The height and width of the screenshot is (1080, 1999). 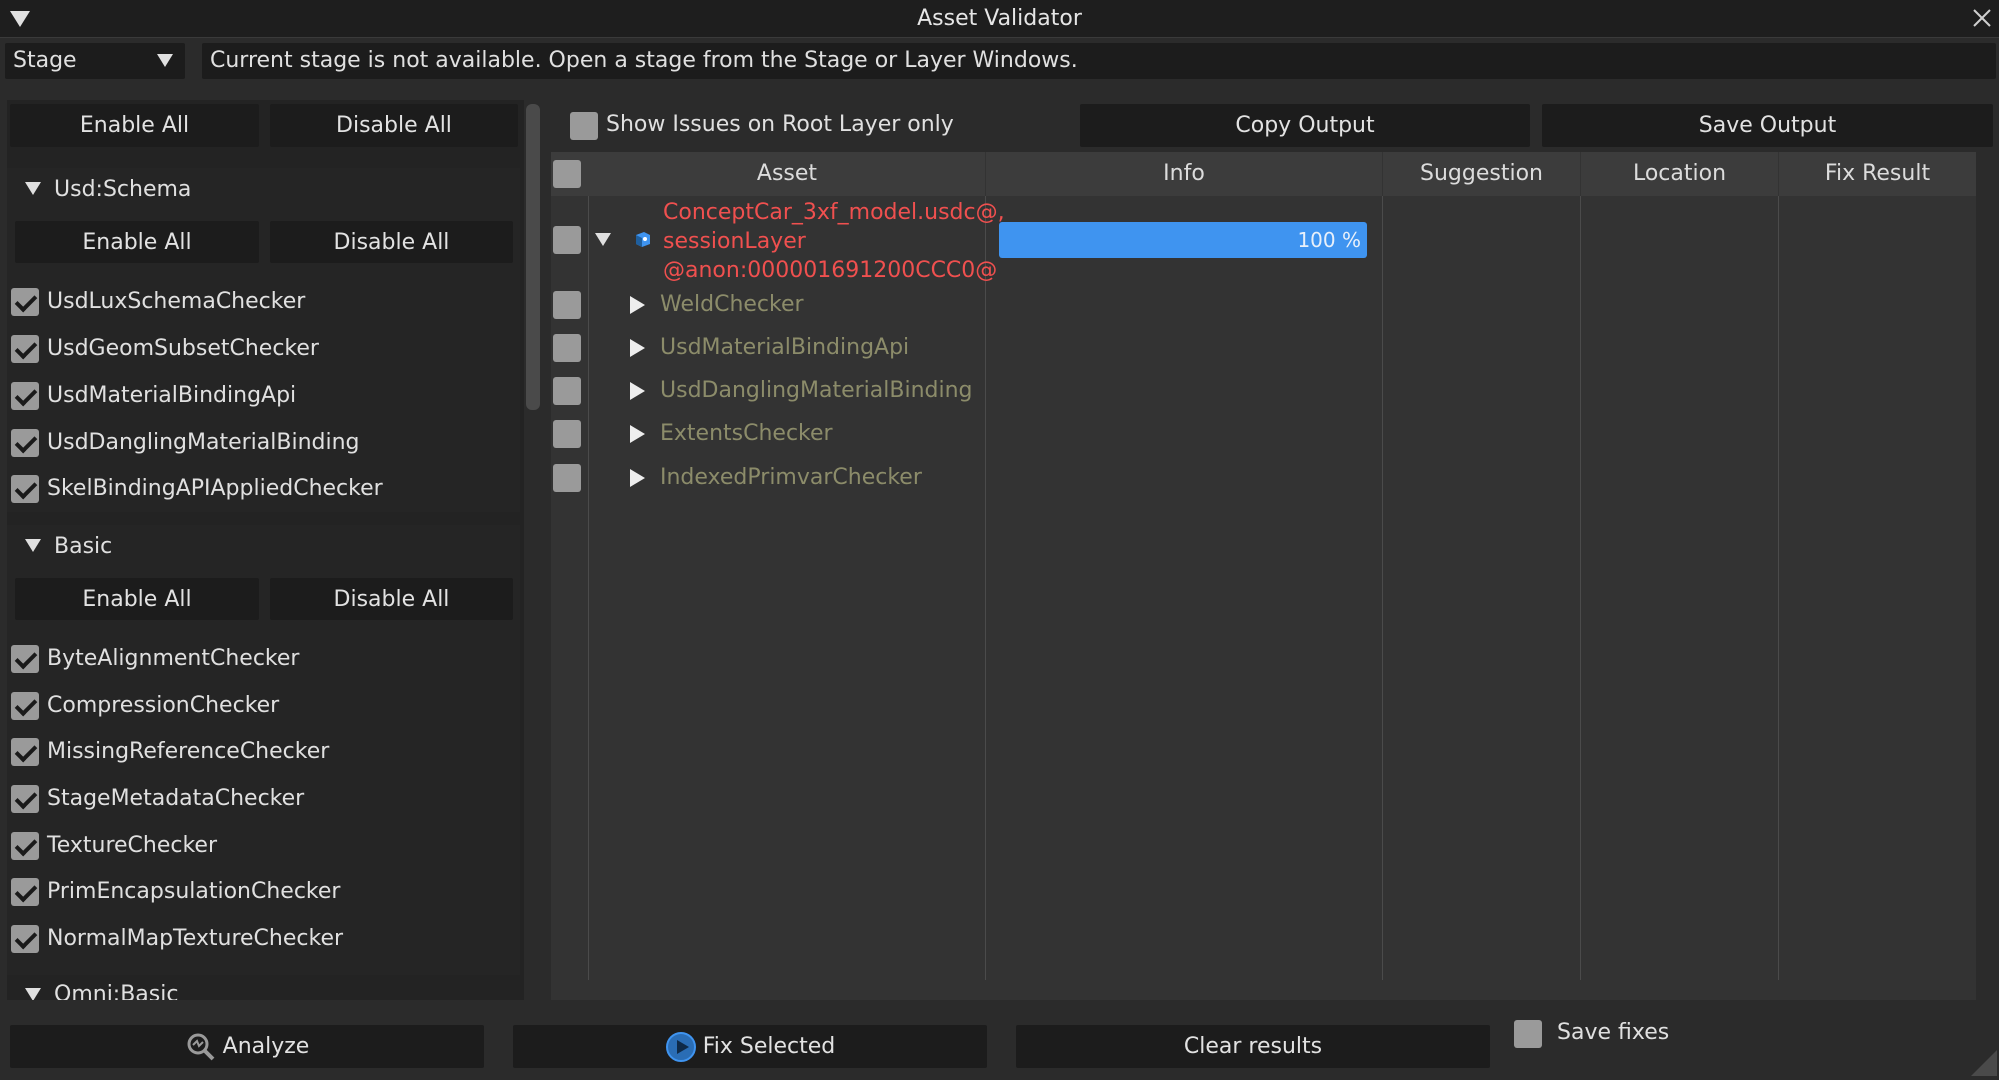 What do you see at coordinates (45, 60) in the screenshot?
I see `stage-dropdown-value: Stage` at bounding box center [45, 60].